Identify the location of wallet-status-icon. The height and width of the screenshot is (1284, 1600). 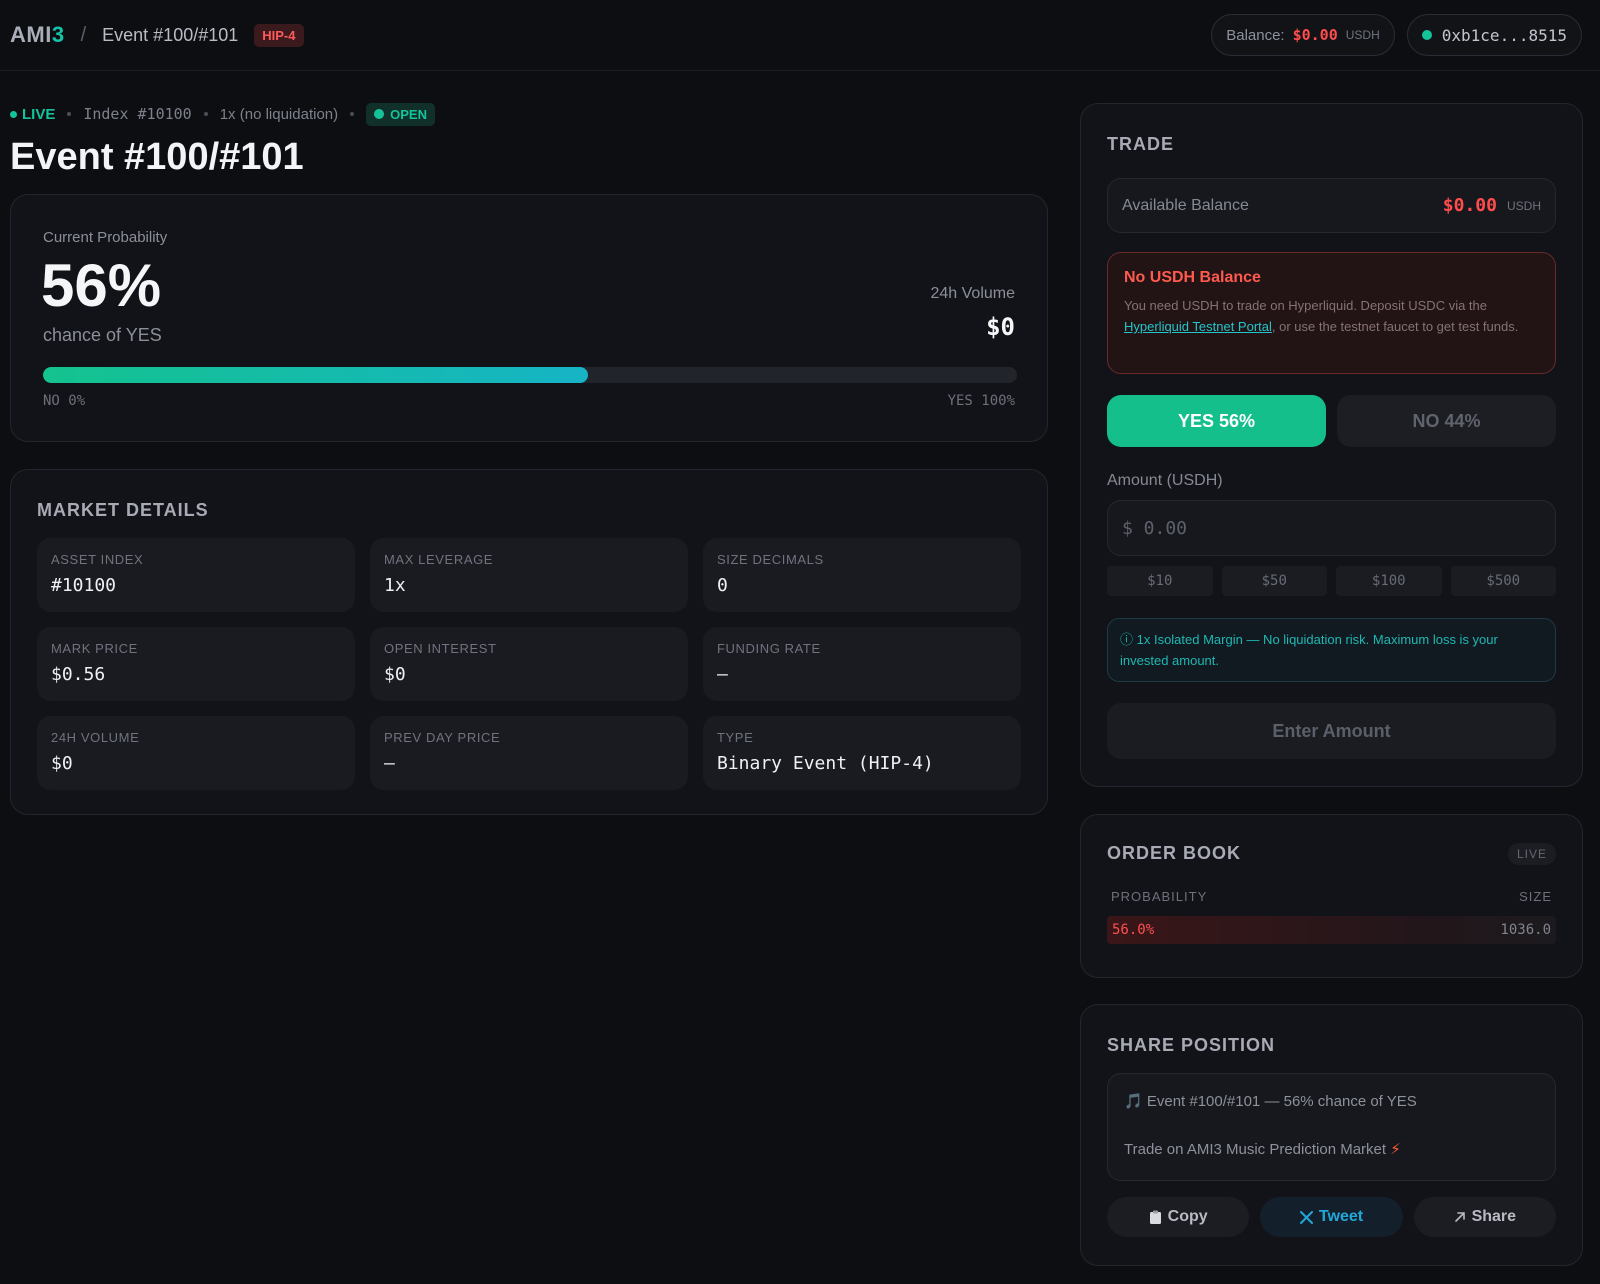
(1426, 35).